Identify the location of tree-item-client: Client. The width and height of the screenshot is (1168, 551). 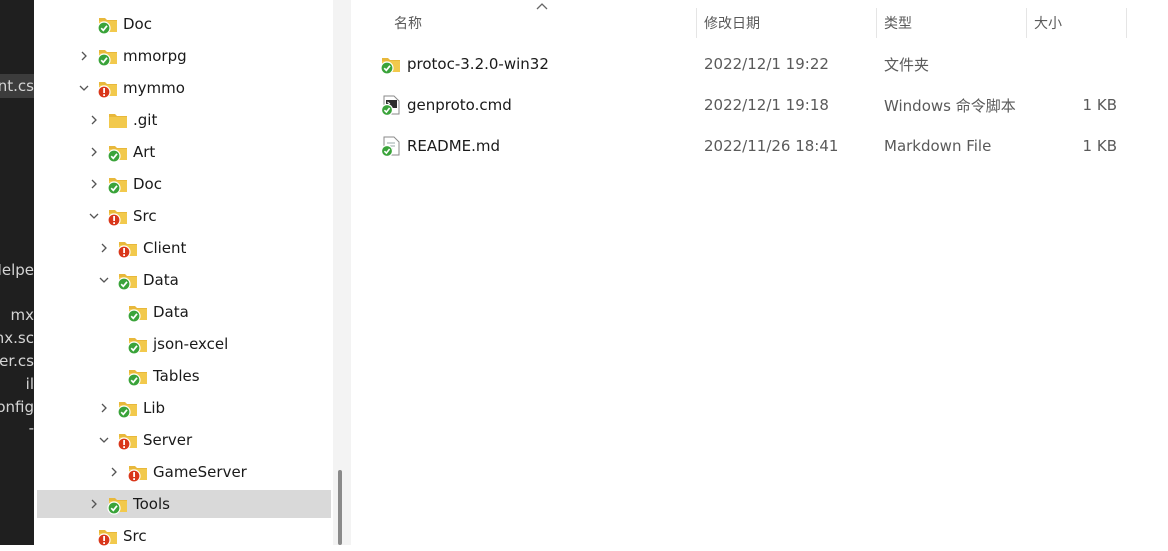
(184, 248).